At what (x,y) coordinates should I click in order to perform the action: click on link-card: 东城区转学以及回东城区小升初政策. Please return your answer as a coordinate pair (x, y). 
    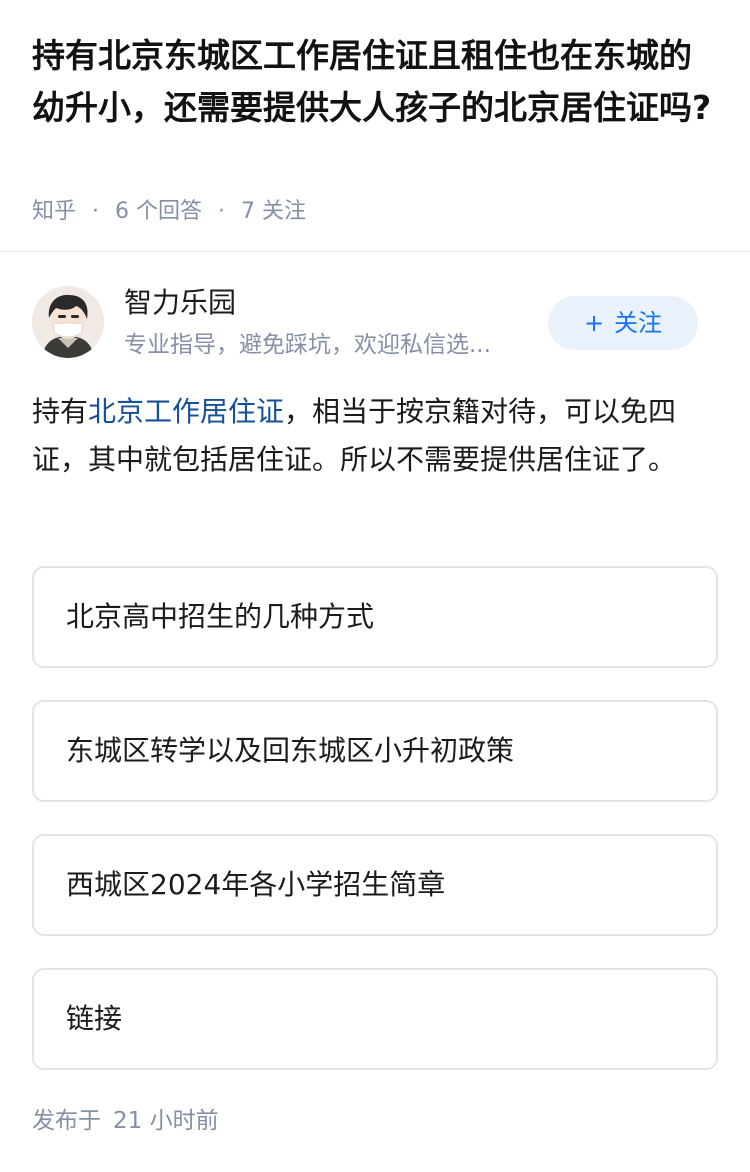
    Looking at the image, I should click on (375, 751).